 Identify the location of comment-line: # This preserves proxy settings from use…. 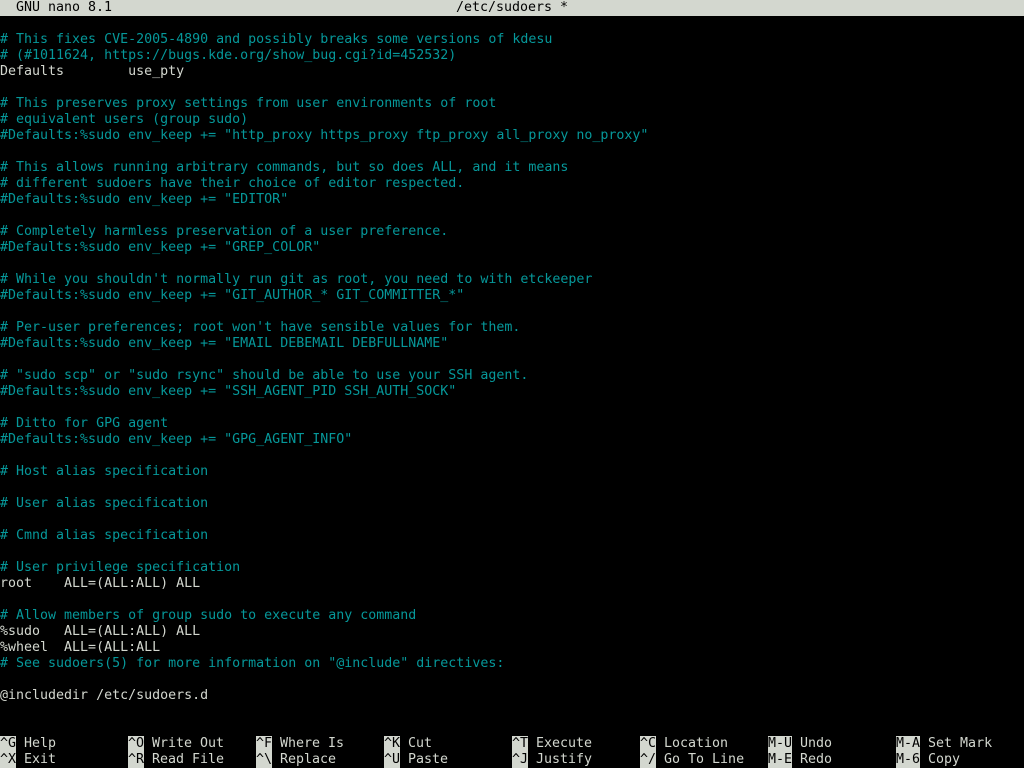
(512, 104).